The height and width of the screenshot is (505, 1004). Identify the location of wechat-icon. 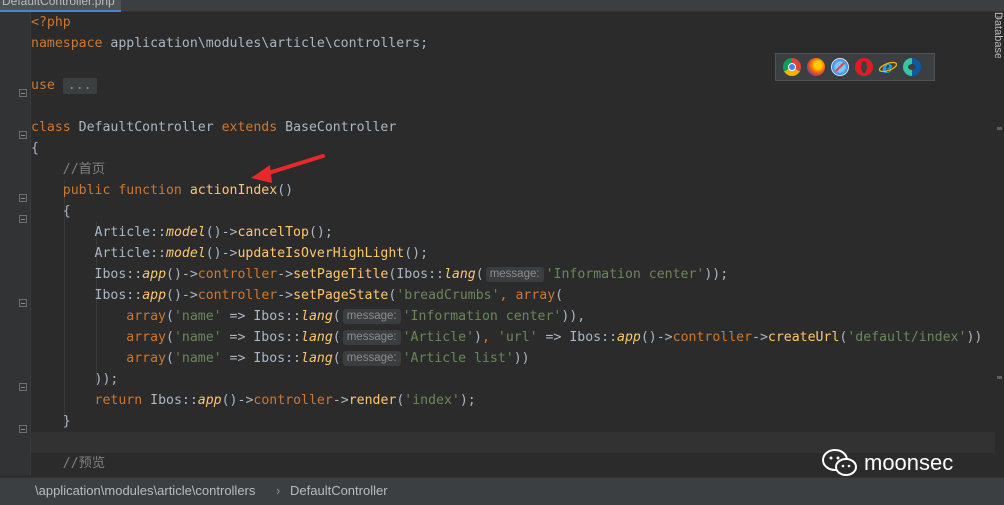
(839, 462).